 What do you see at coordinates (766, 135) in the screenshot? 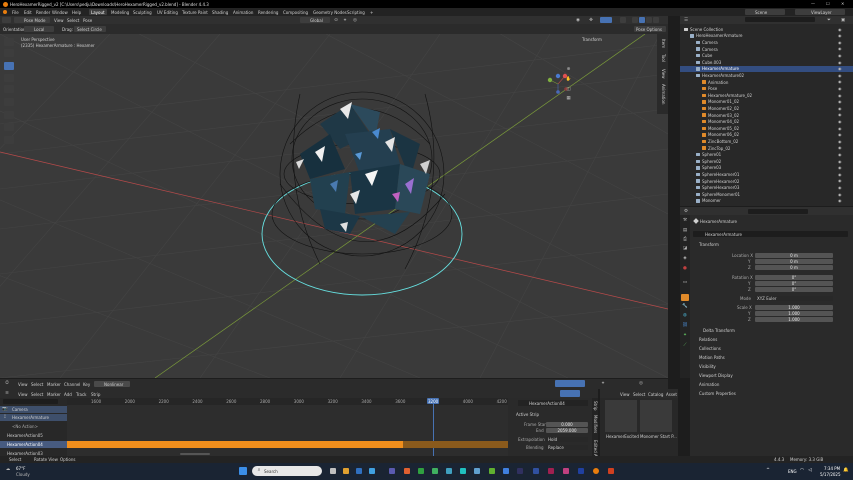
I see `outliner-row: Monomer06_02 ◉` at bounding box center [766, 135].